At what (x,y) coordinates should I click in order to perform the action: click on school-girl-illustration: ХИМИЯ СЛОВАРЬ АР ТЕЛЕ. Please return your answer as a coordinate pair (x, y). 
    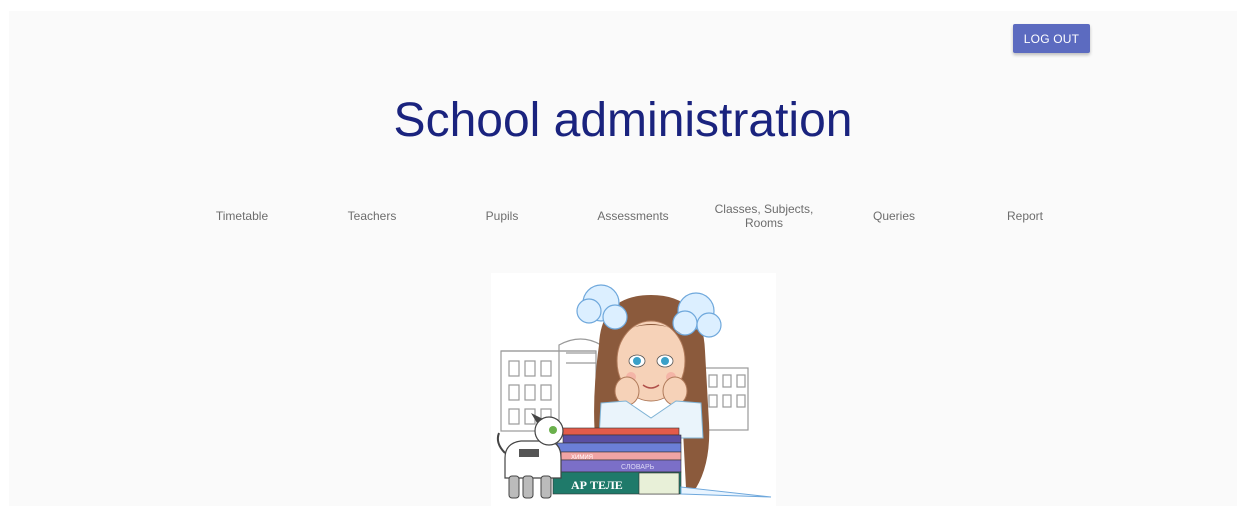
    Looking at the image, I should click on (633, 389).